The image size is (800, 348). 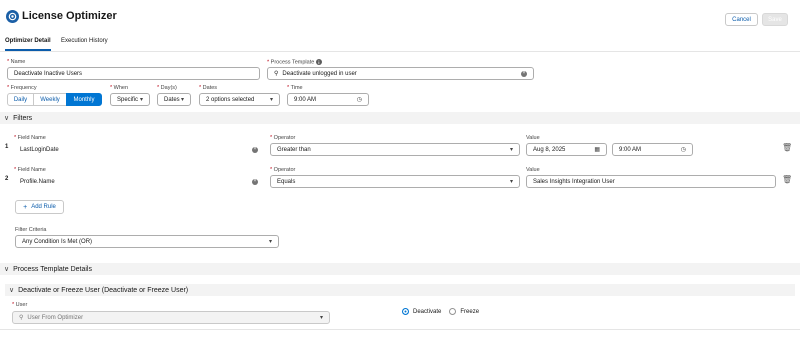 I want to click on date-input: Aug 8, 2025 ▦, so click(x=566, y=149).